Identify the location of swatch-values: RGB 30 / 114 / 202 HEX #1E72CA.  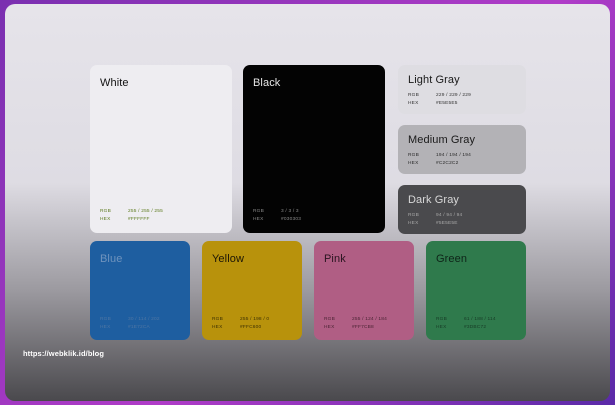
(130, 323).